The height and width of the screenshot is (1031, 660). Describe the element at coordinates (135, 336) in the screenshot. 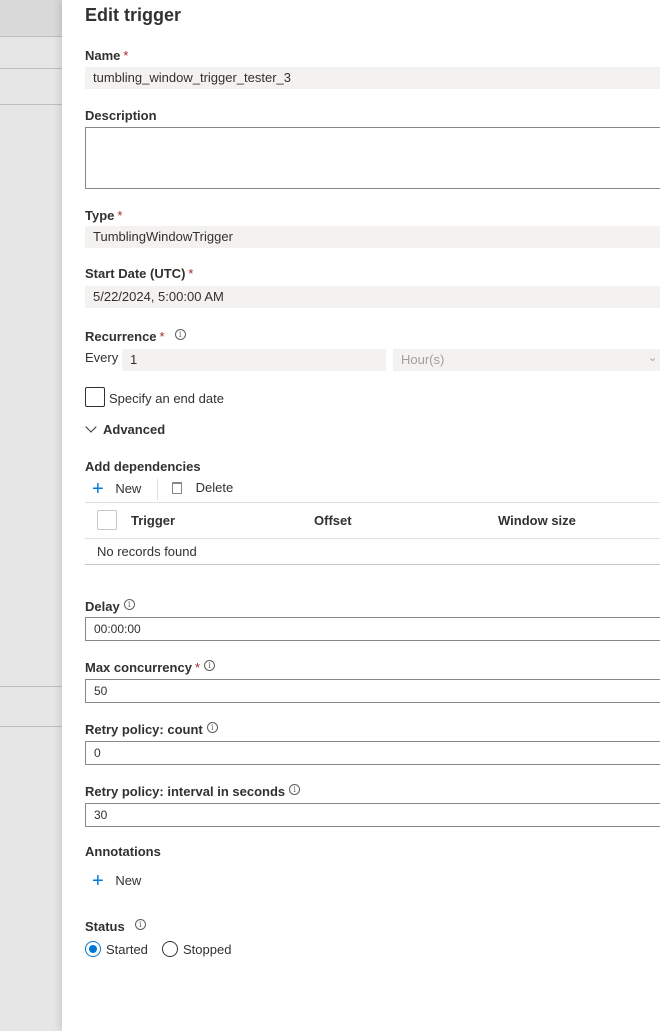

I see `recurrence-label: Recurrence * i` at that location.